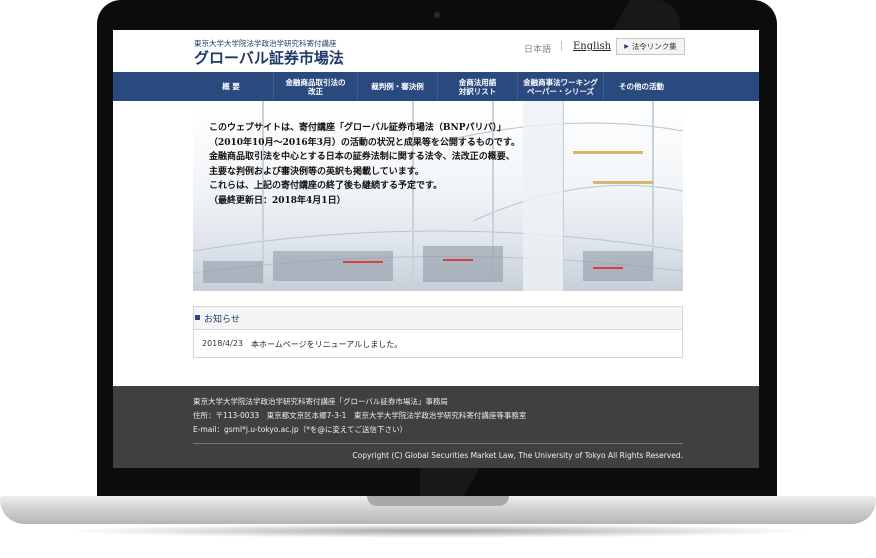 The height and width of the screenshot is (558, 876). What do you see at coordinates (397, 86) in the screenshot?
I see `nav-item-cases: 裁判例・審決例` at bounding box center [397, 86].